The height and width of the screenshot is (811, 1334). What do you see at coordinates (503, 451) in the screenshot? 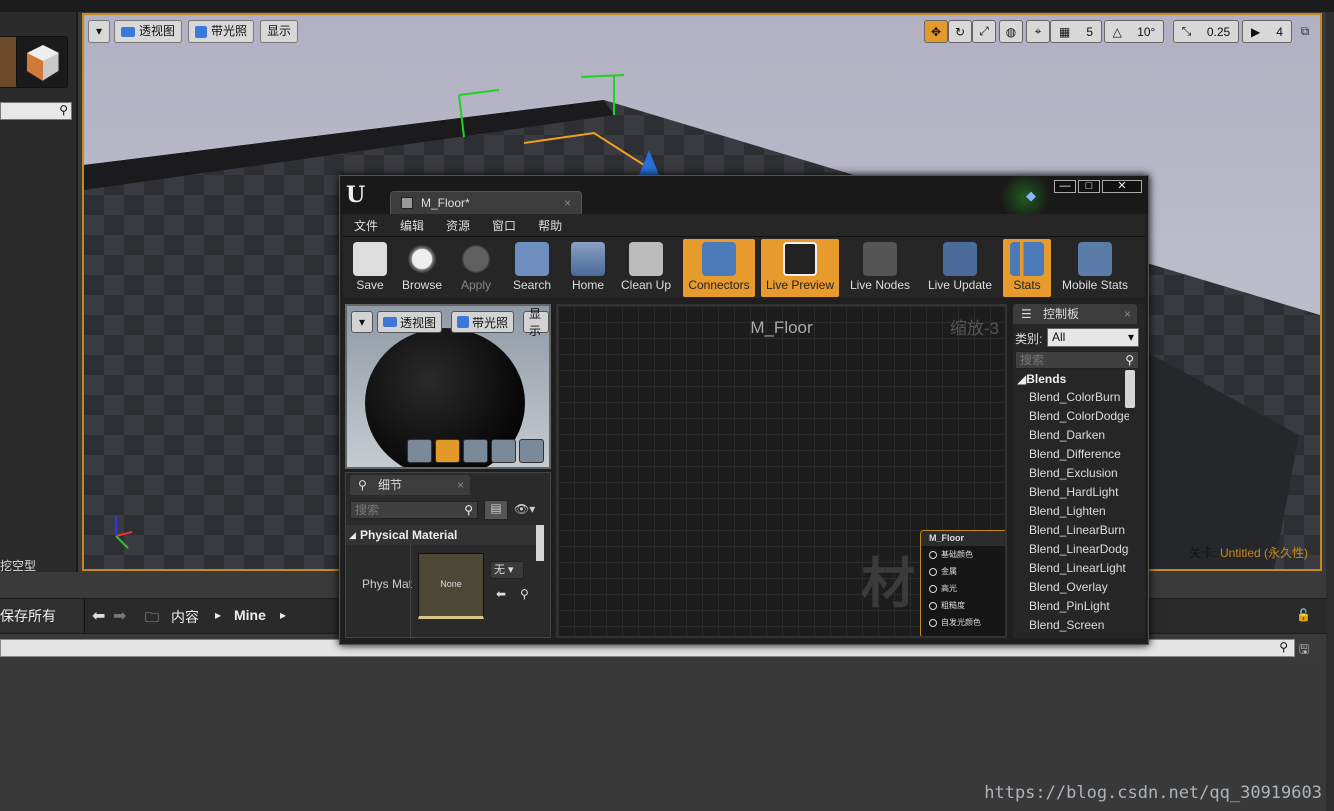
I see `cube-shape-icon` at bounding box center [503, 451].